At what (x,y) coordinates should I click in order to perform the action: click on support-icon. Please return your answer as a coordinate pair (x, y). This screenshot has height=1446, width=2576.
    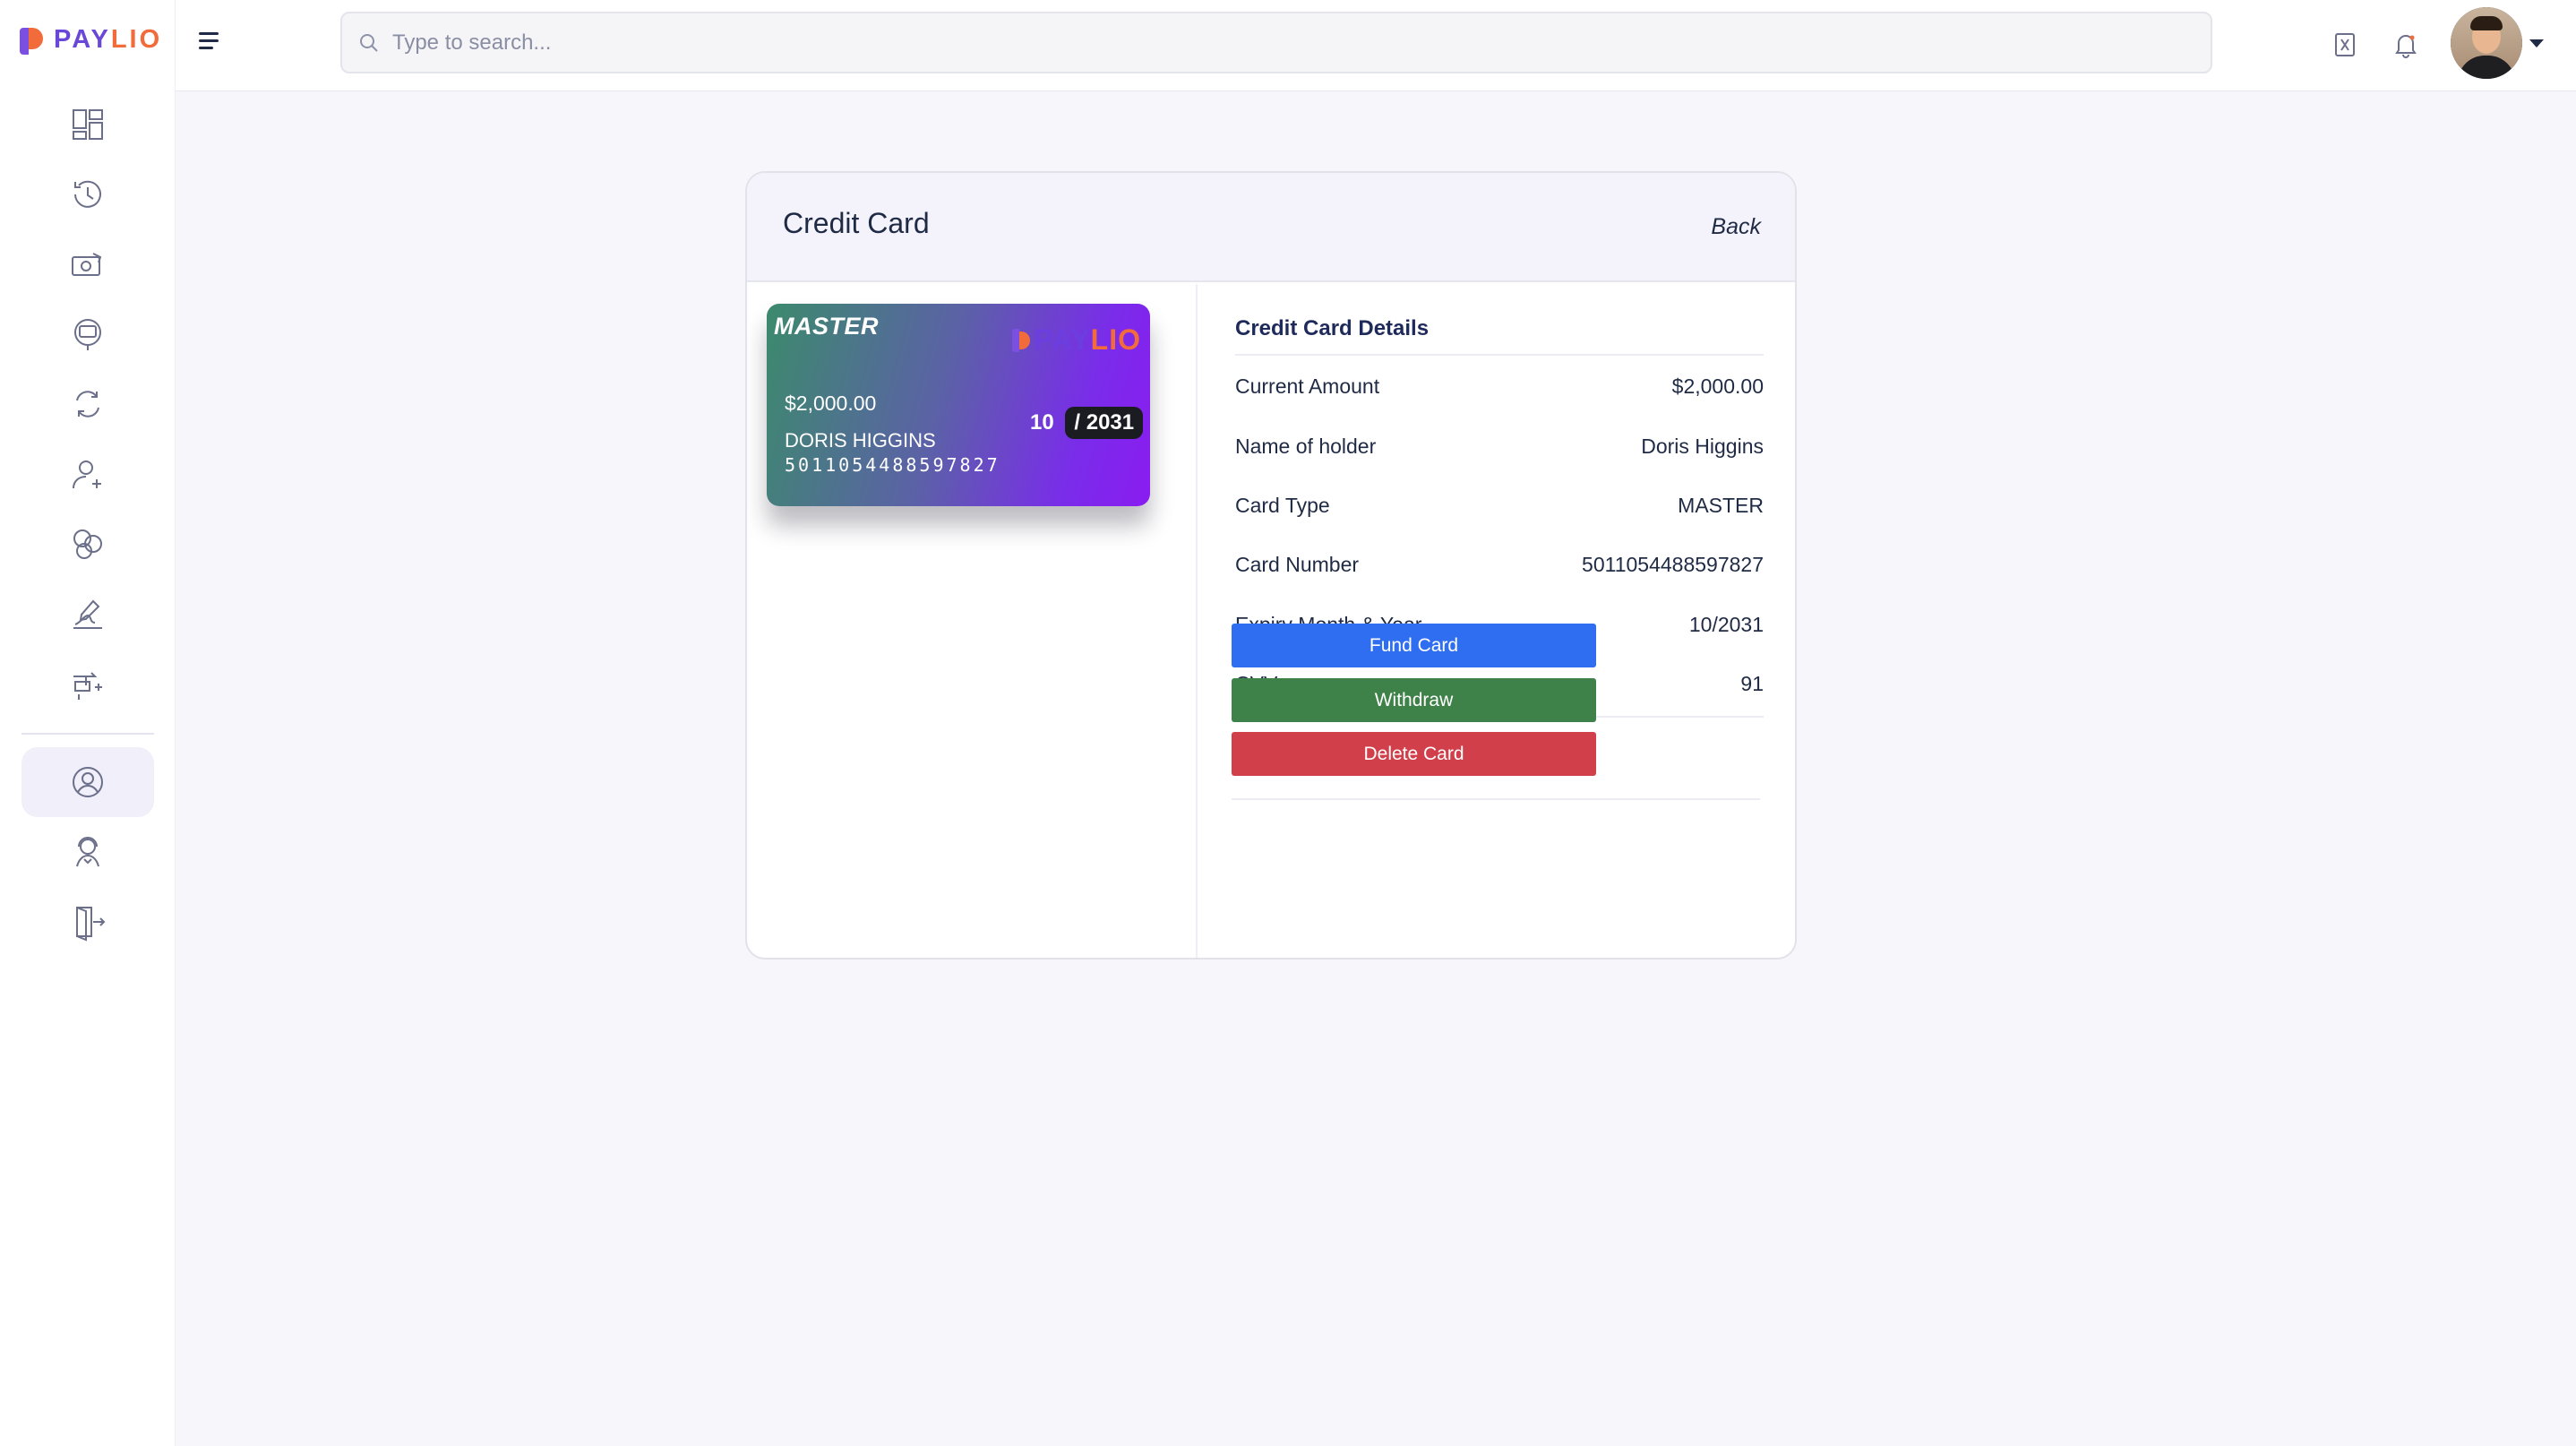
    Looking at the image, I should click on (87, 852).